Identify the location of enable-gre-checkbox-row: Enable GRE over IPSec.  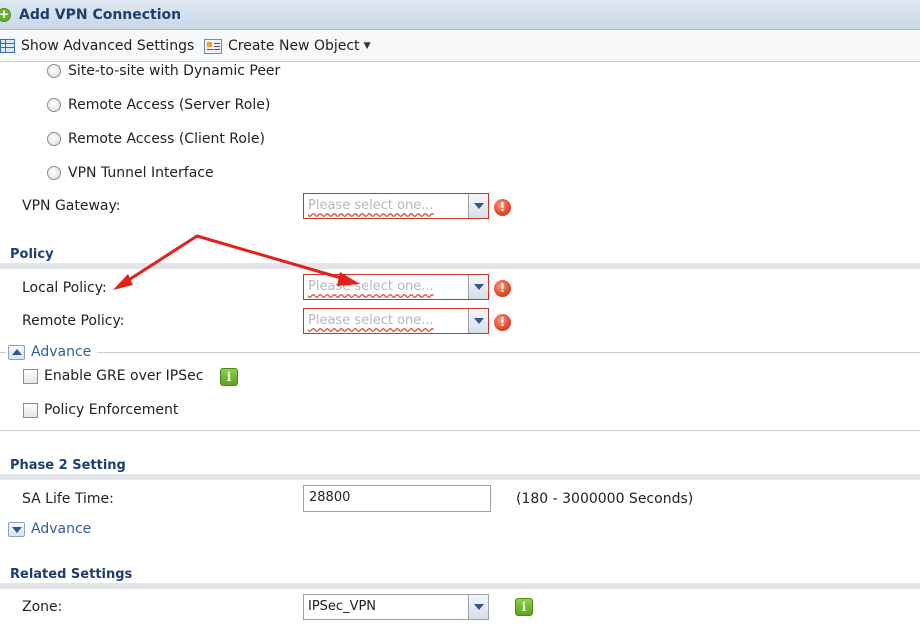
(113, 376).